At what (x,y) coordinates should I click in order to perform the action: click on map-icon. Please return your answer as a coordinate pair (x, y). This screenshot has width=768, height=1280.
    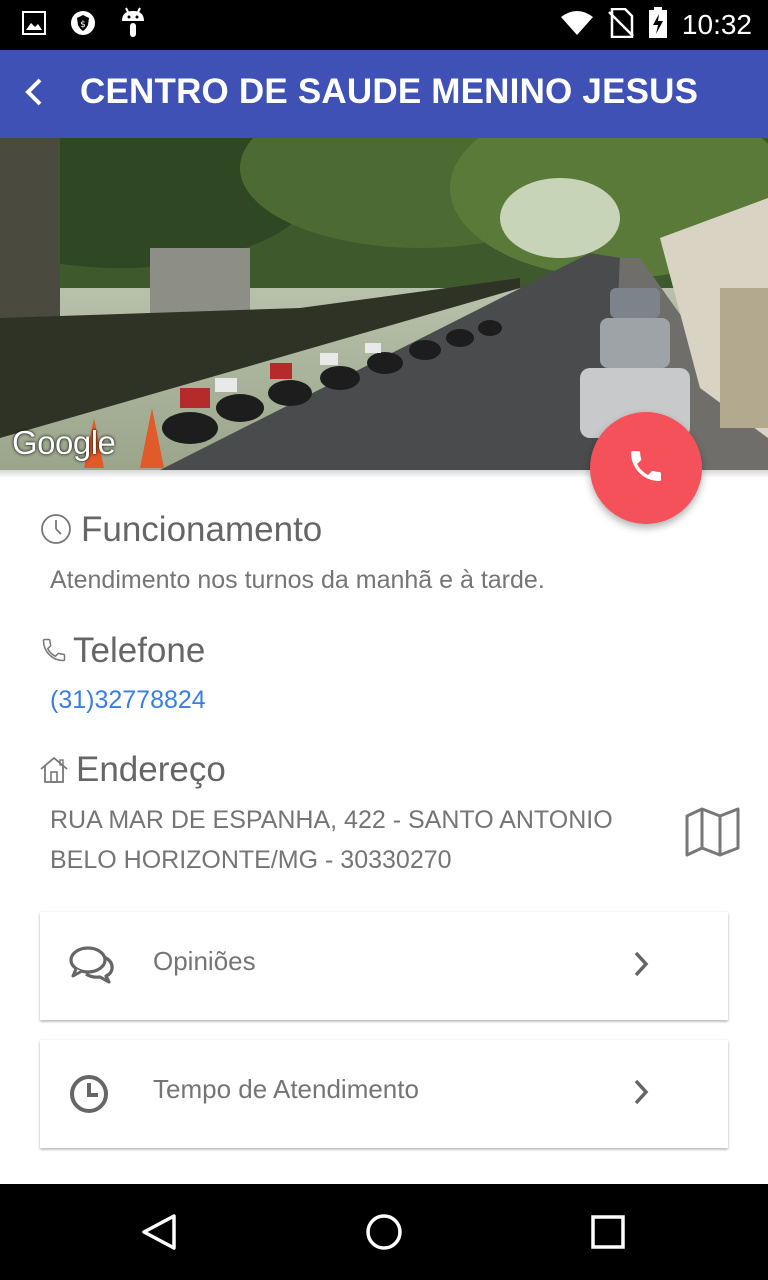
    Looking at the image, I should click on (713, 832).